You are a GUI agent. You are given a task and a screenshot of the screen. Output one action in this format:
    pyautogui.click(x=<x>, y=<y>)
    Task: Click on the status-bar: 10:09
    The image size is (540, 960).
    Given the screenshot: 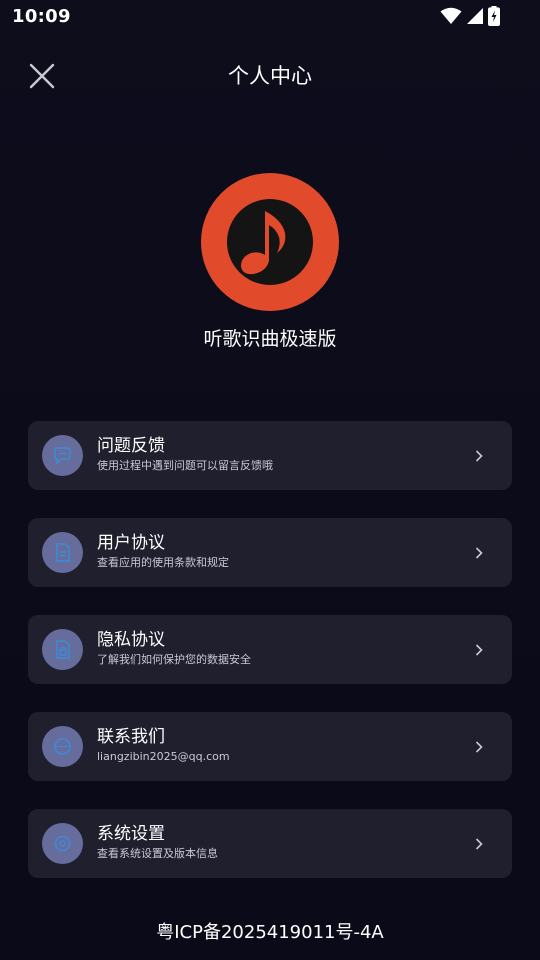 What is the action you would take?
    pyautogui.click(x=270, y=17)
    